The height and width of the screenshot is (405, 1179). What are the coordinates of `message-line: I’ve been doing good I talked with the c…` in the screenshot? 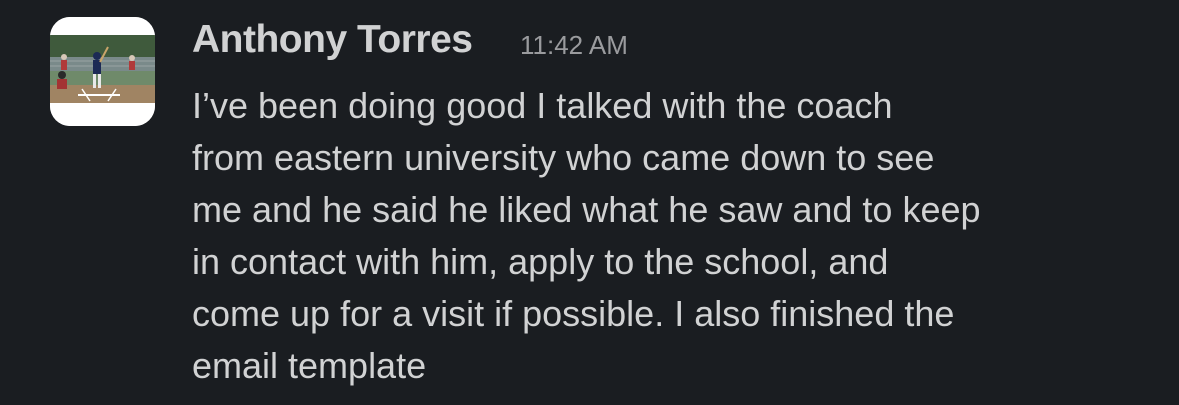 It's located at (542, 105).